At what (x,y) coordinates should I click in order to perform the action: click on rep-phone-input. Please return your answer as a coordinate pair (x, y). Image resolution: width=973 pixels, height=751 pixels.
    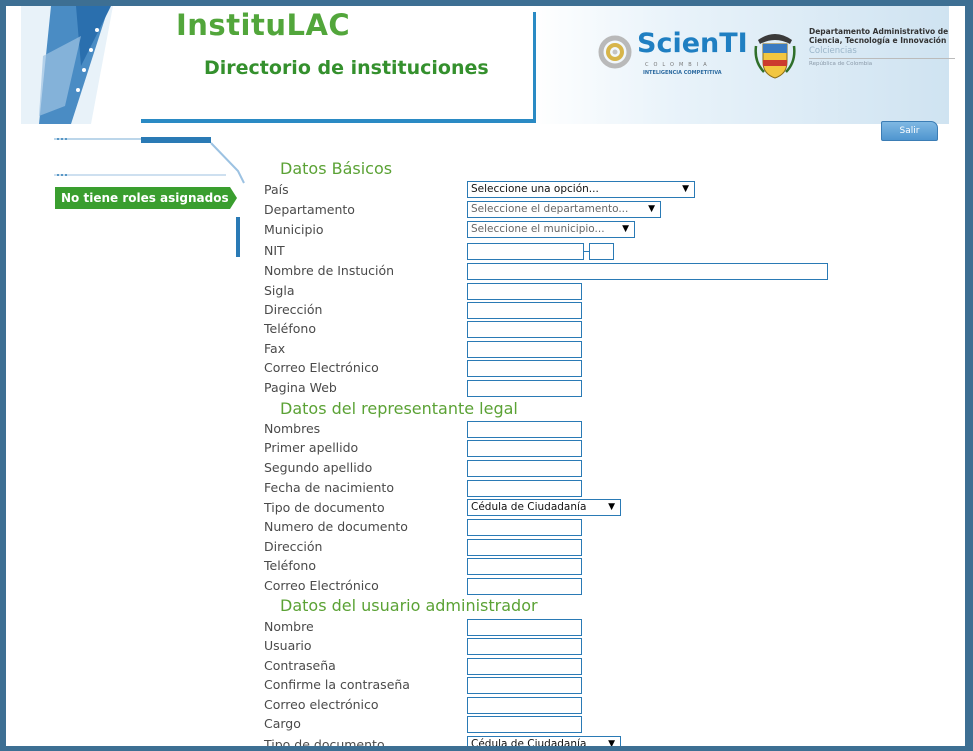
    Looking at the image, I should click on (524, 566).